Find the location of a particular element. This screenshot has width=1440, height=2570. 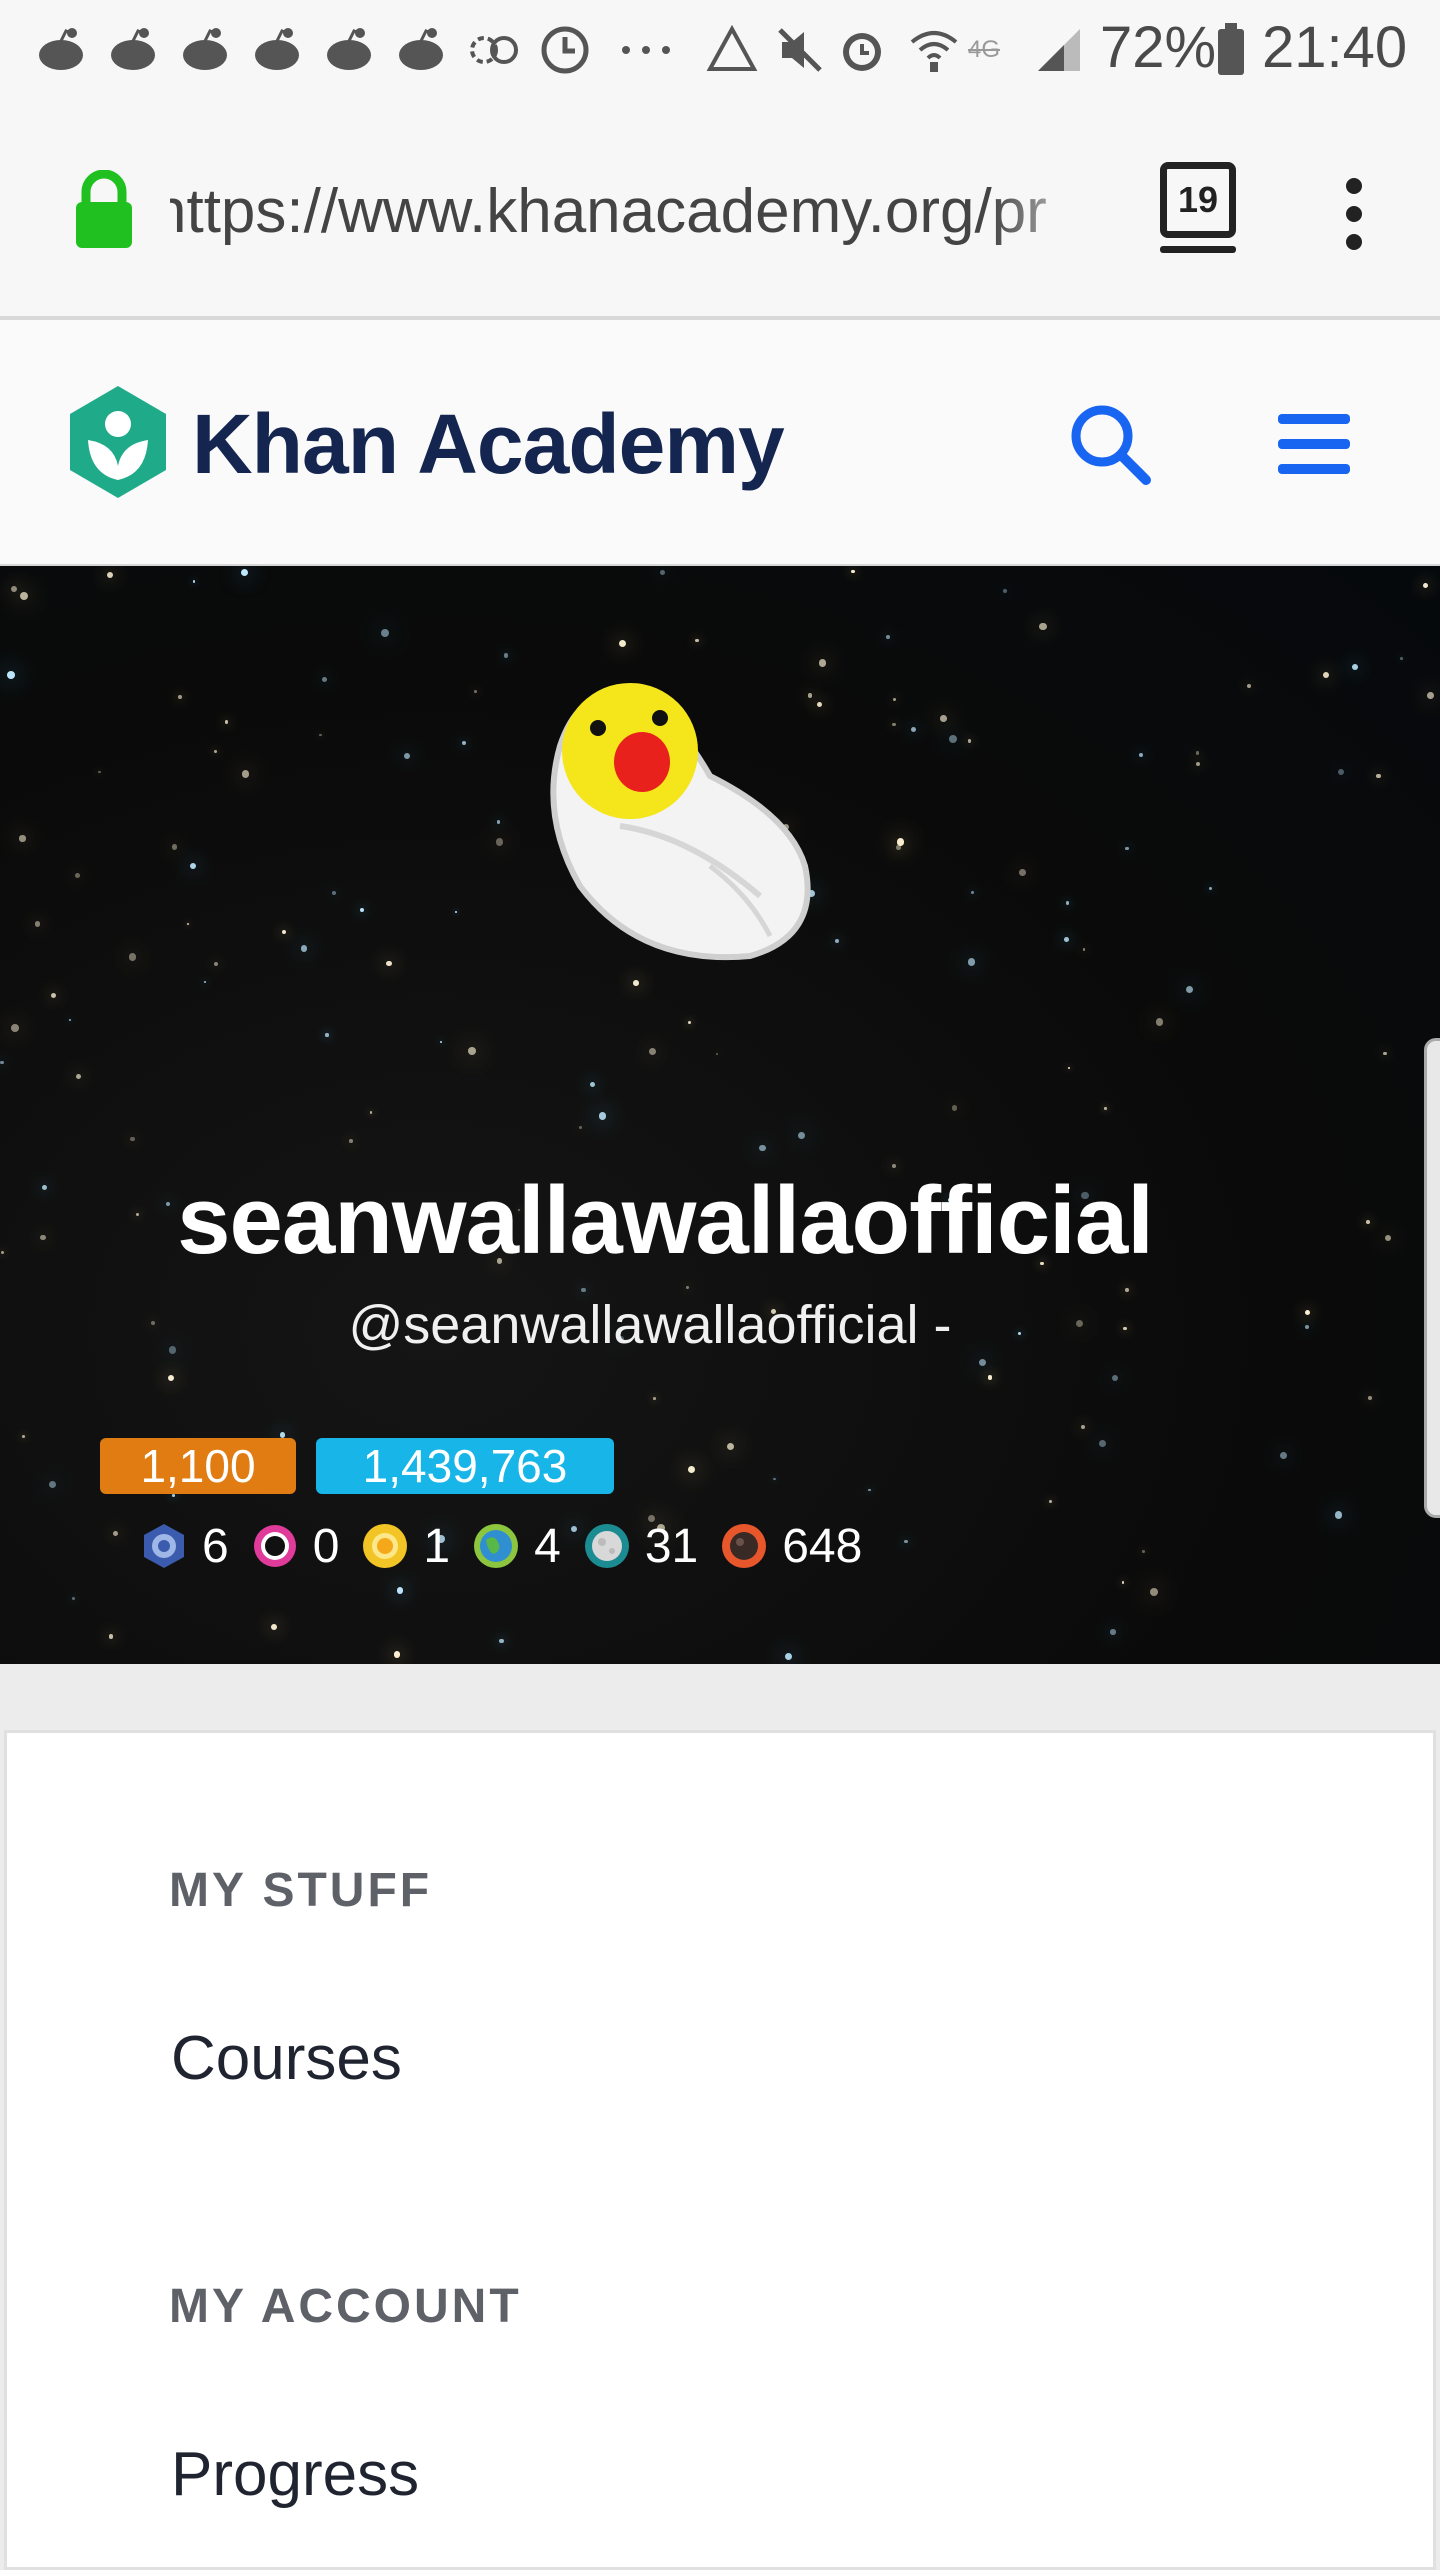

address-bar: https://www.khanacademy.org/pr is located at coordinates (640, 212).